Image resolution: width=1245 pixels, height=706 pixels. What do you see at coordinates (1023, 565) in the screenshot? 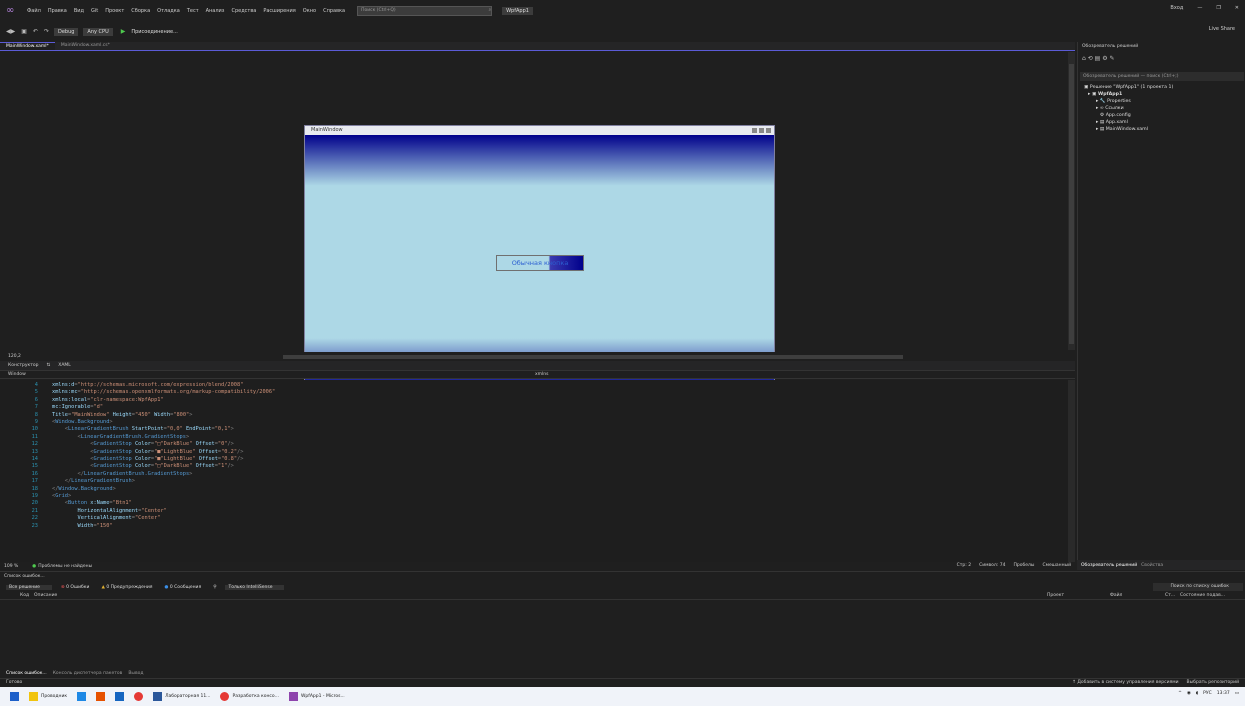
I see `whitespace-indicator: Пробелы` at bounding box center [1023, 565].